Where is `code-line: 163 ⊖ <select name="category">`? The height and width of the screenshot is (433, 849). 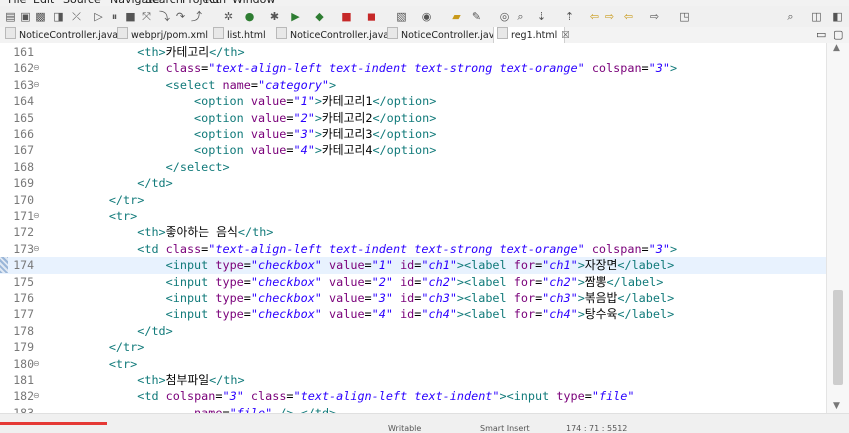 code-line: 163 ⊖ <select name="category"> is located at coordinates (413, 85).